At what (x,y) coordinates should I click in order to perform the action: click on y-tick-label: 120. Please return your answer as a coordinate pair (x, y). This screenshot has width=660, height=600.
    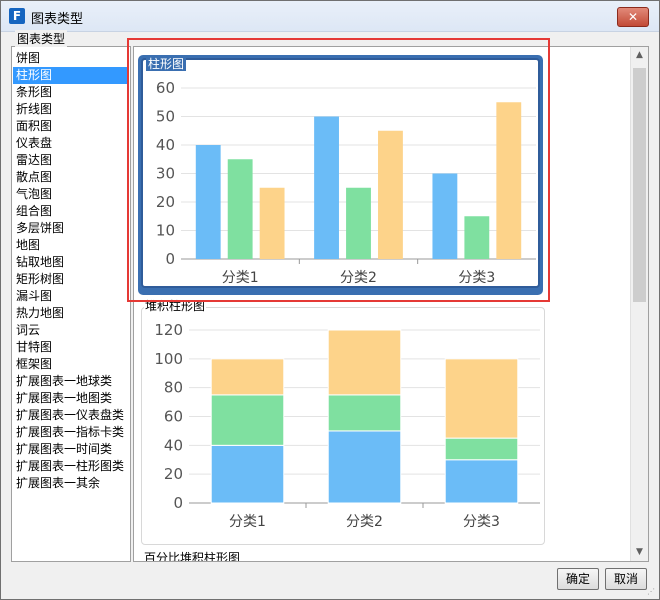
    Looking at the image, I should click on (168, 330).